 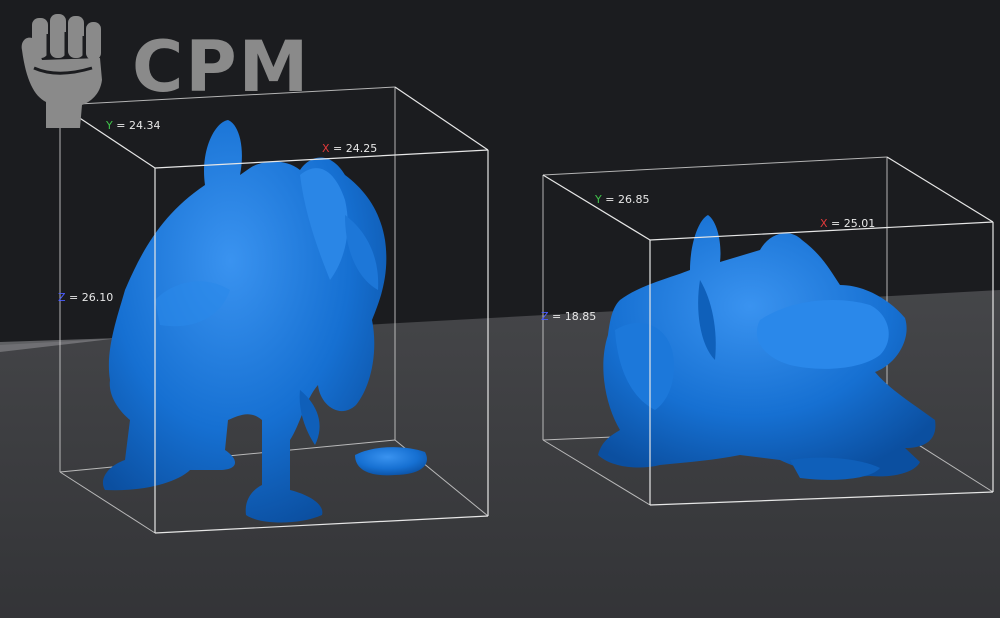 What do you see at coordinates (633, 199) in the screenshot?
I see `dim-value: 26.85` at bounding box center [633, 199].